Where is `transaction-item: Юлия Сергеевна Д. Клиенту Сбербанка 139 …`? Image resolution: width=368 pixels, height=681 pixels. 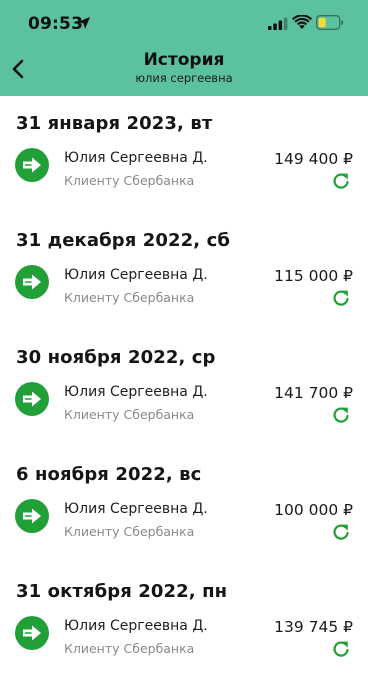 transaction-item: Юлия Сергеевна Д. Клиенту Сбербанка 139 … is located at coordinates (184, 641).